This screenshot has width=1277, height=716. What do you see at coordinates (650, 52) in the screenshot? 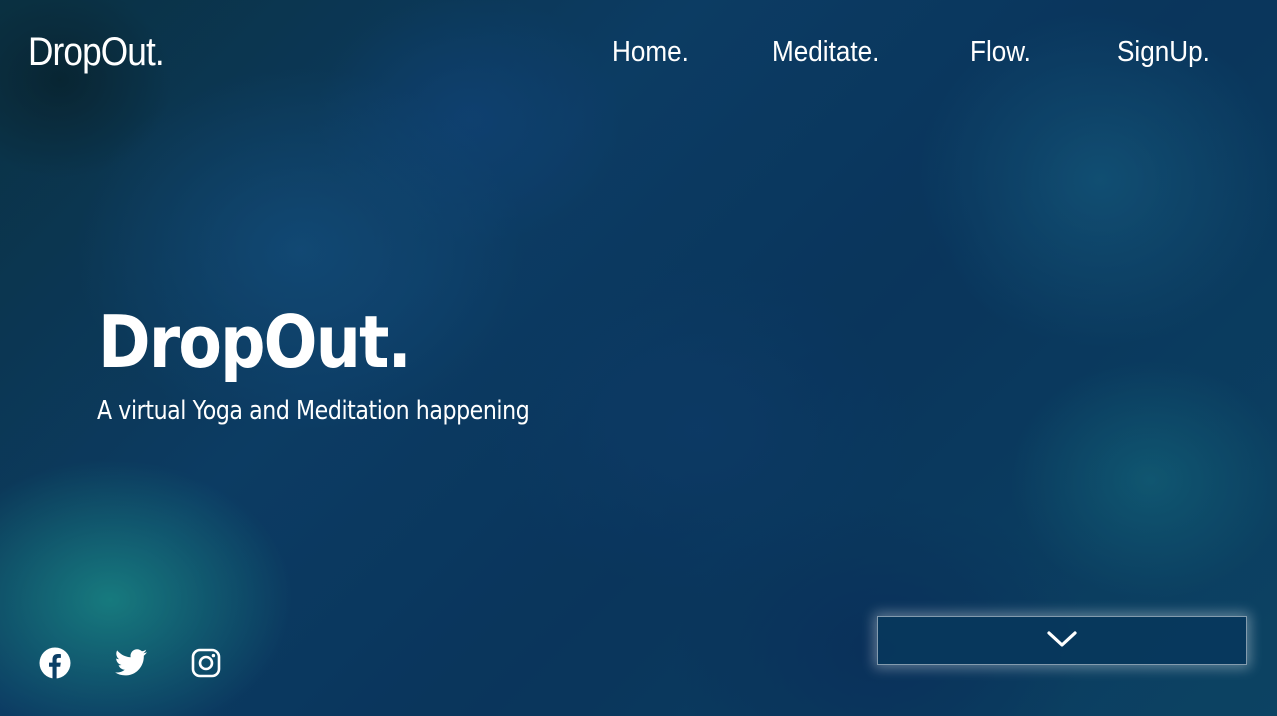
I see `nav-home-link: Home.` at bounding box center [650, 52].